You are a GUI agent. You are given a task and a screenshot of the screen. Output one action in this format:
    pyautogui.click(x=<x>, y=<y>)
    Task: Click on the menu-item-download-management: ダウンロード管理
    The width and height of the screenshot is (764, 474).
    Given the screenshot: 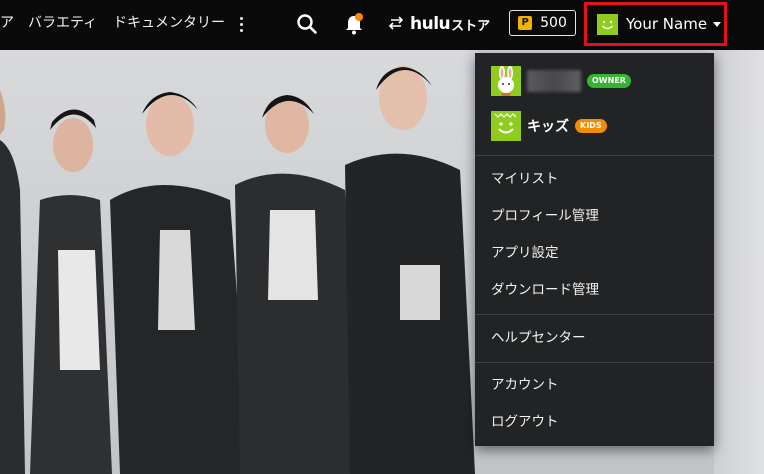 What is the action you would take?
    pyautogui.click(x=545, y=290)
    